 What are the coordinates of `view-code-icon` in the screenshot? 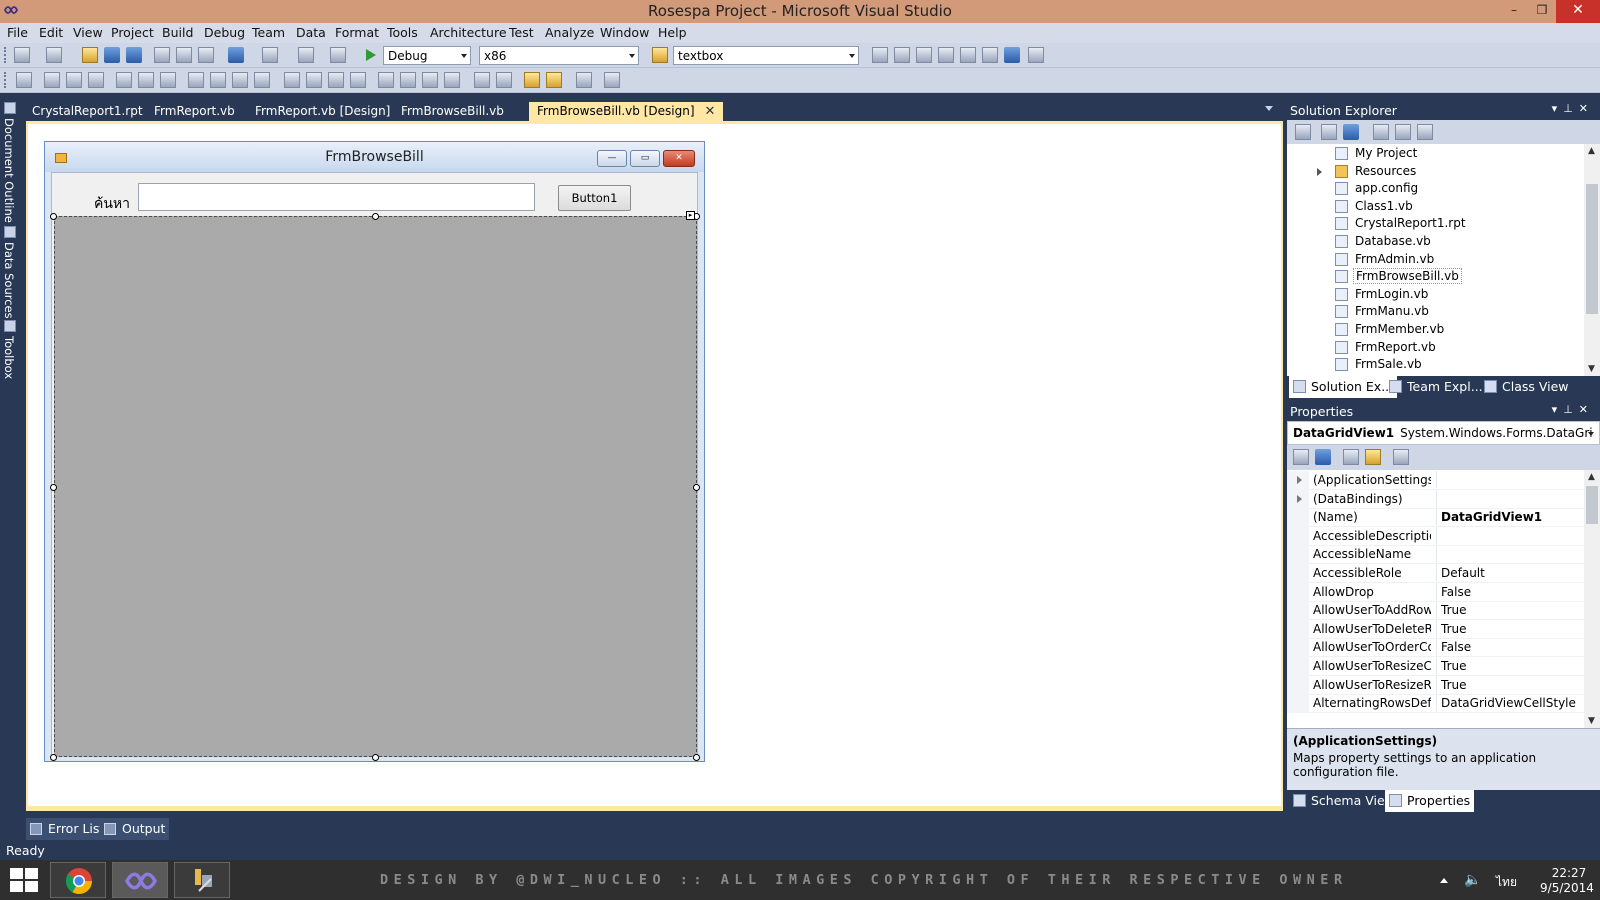 It's located at (1381, 132).